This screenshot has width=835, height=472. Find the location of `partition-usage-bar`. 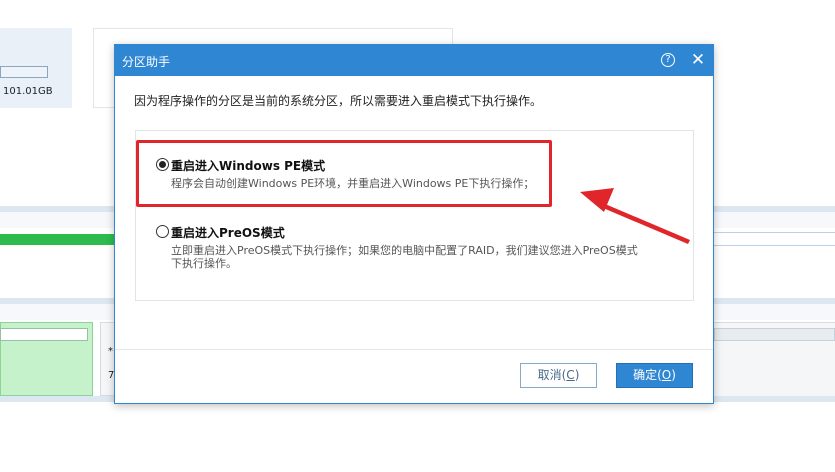

partition-usage-bar is located at coordinates (57, 239).